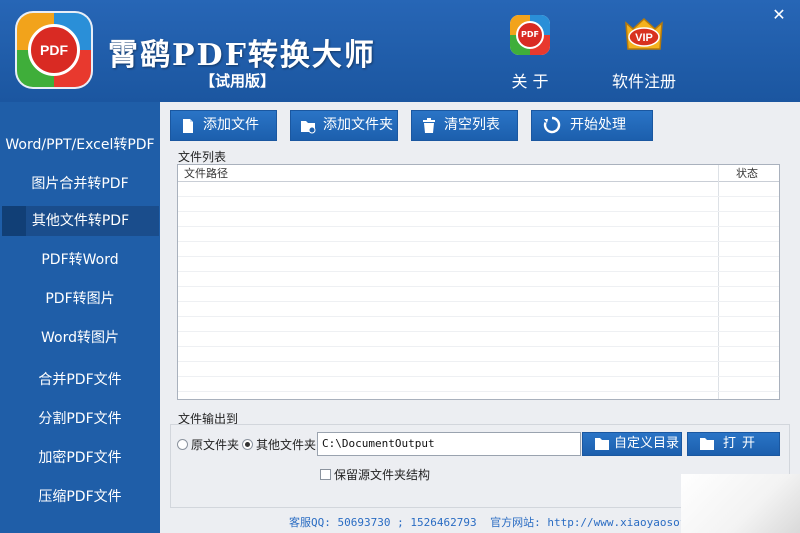  I want to click on support-qq: 客服QQ: 50693730 ; 1526462793, so click(383, 522).